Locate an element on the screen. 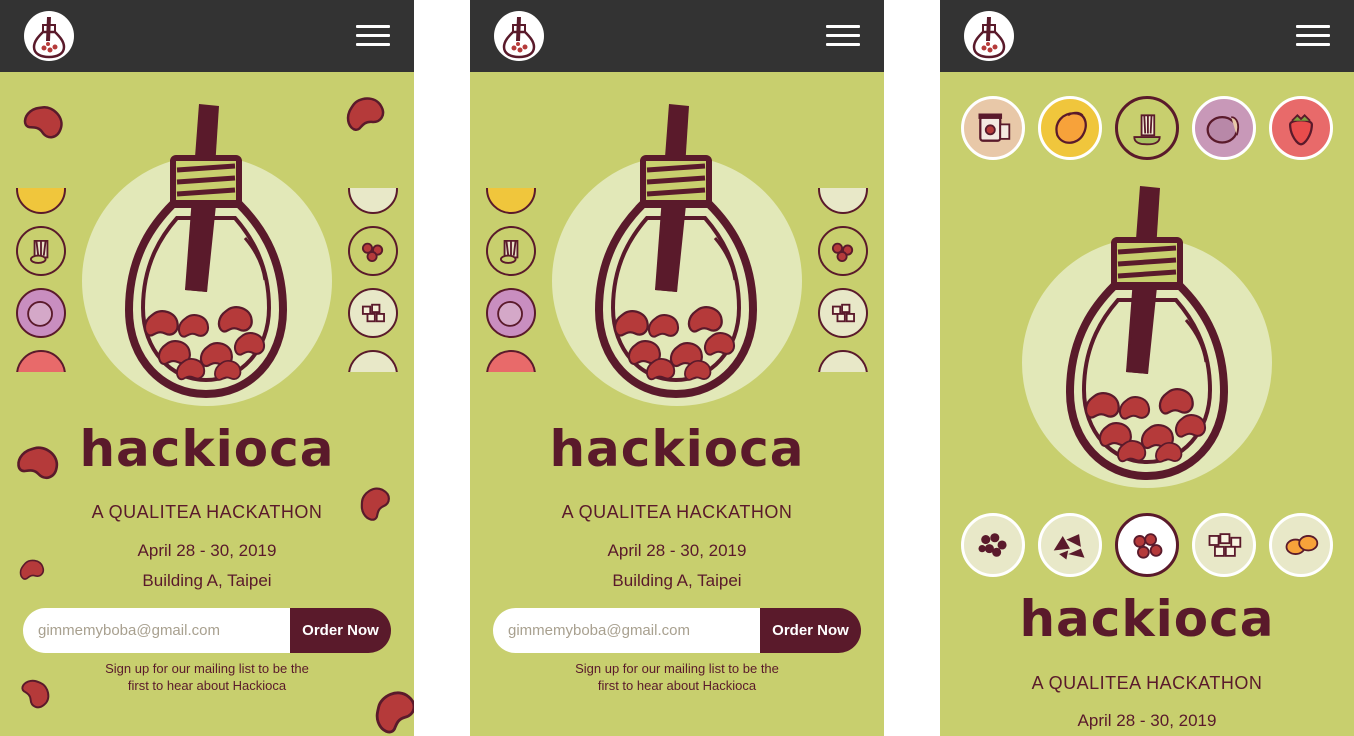 This screenshot has height=736, width=1354. boba-pearls-icon is located at coordinates (993, 545).